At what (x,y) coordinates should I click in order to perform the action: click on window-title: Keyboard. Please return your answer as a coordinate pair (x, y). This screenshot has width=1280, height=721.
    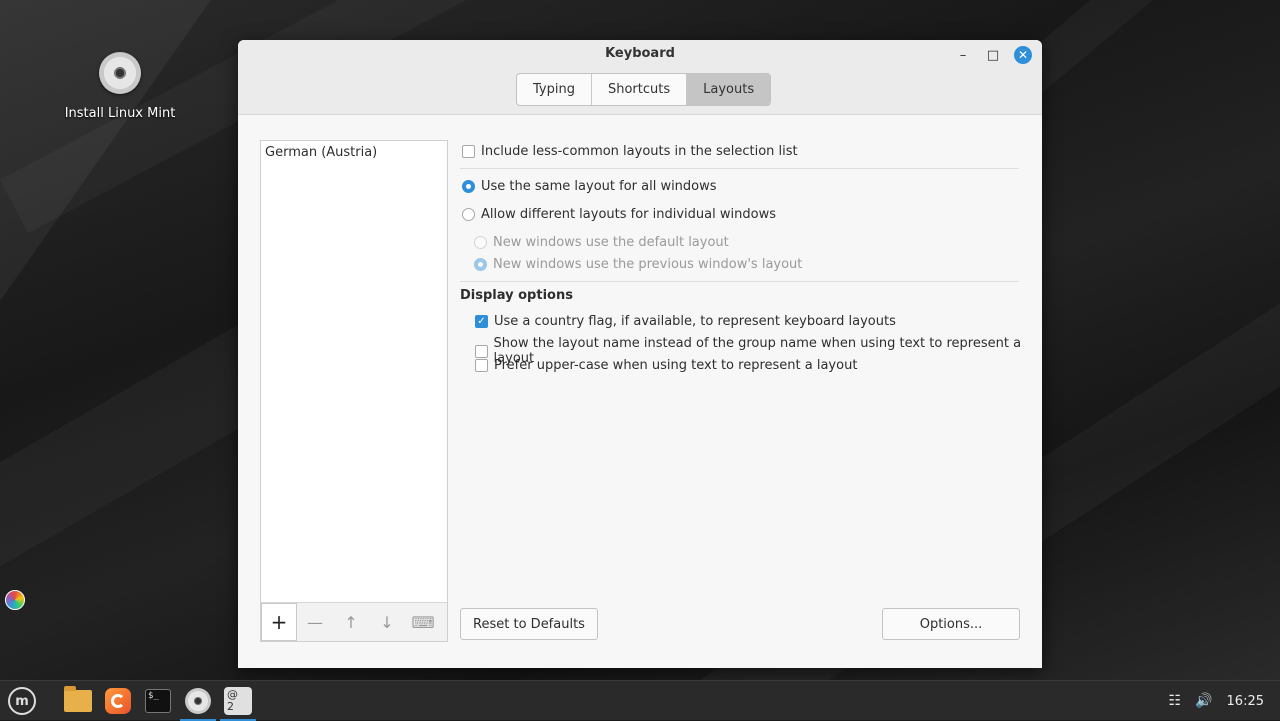
    Looking at the image, I should click on (640, 53).